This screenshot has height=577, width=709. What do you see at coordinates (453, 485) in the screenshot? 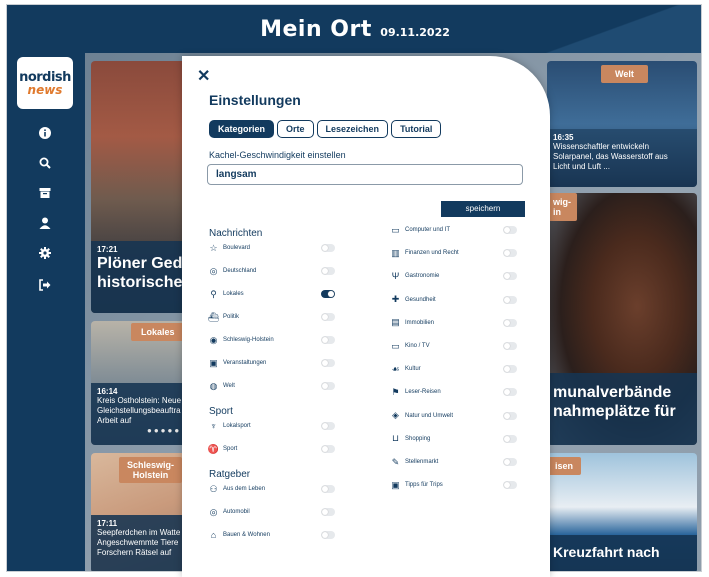
I see `category-row: ▣ Tipps für Trips` at bounding box center [453, 485].